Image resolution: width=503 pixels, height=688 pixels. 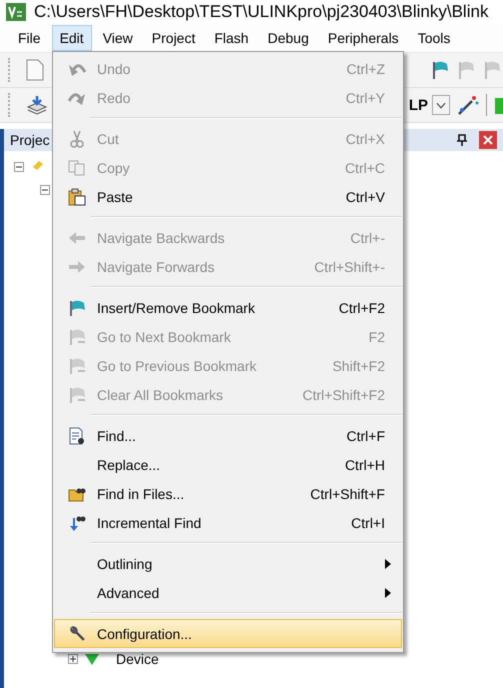 What do you see at coordinates (77, 633) in the screenshot?
I see `wrench-icon` at bounding box center [77, 633].